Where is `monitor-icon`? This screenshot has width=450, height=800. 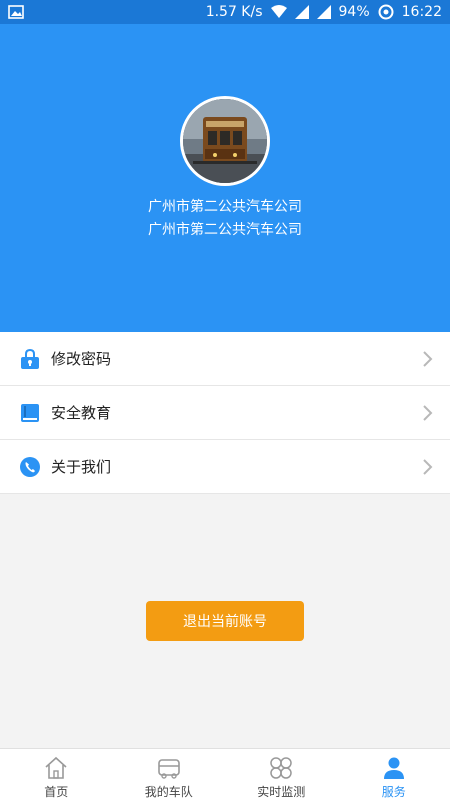 monitor-icon is located at coordinates (281, 768).